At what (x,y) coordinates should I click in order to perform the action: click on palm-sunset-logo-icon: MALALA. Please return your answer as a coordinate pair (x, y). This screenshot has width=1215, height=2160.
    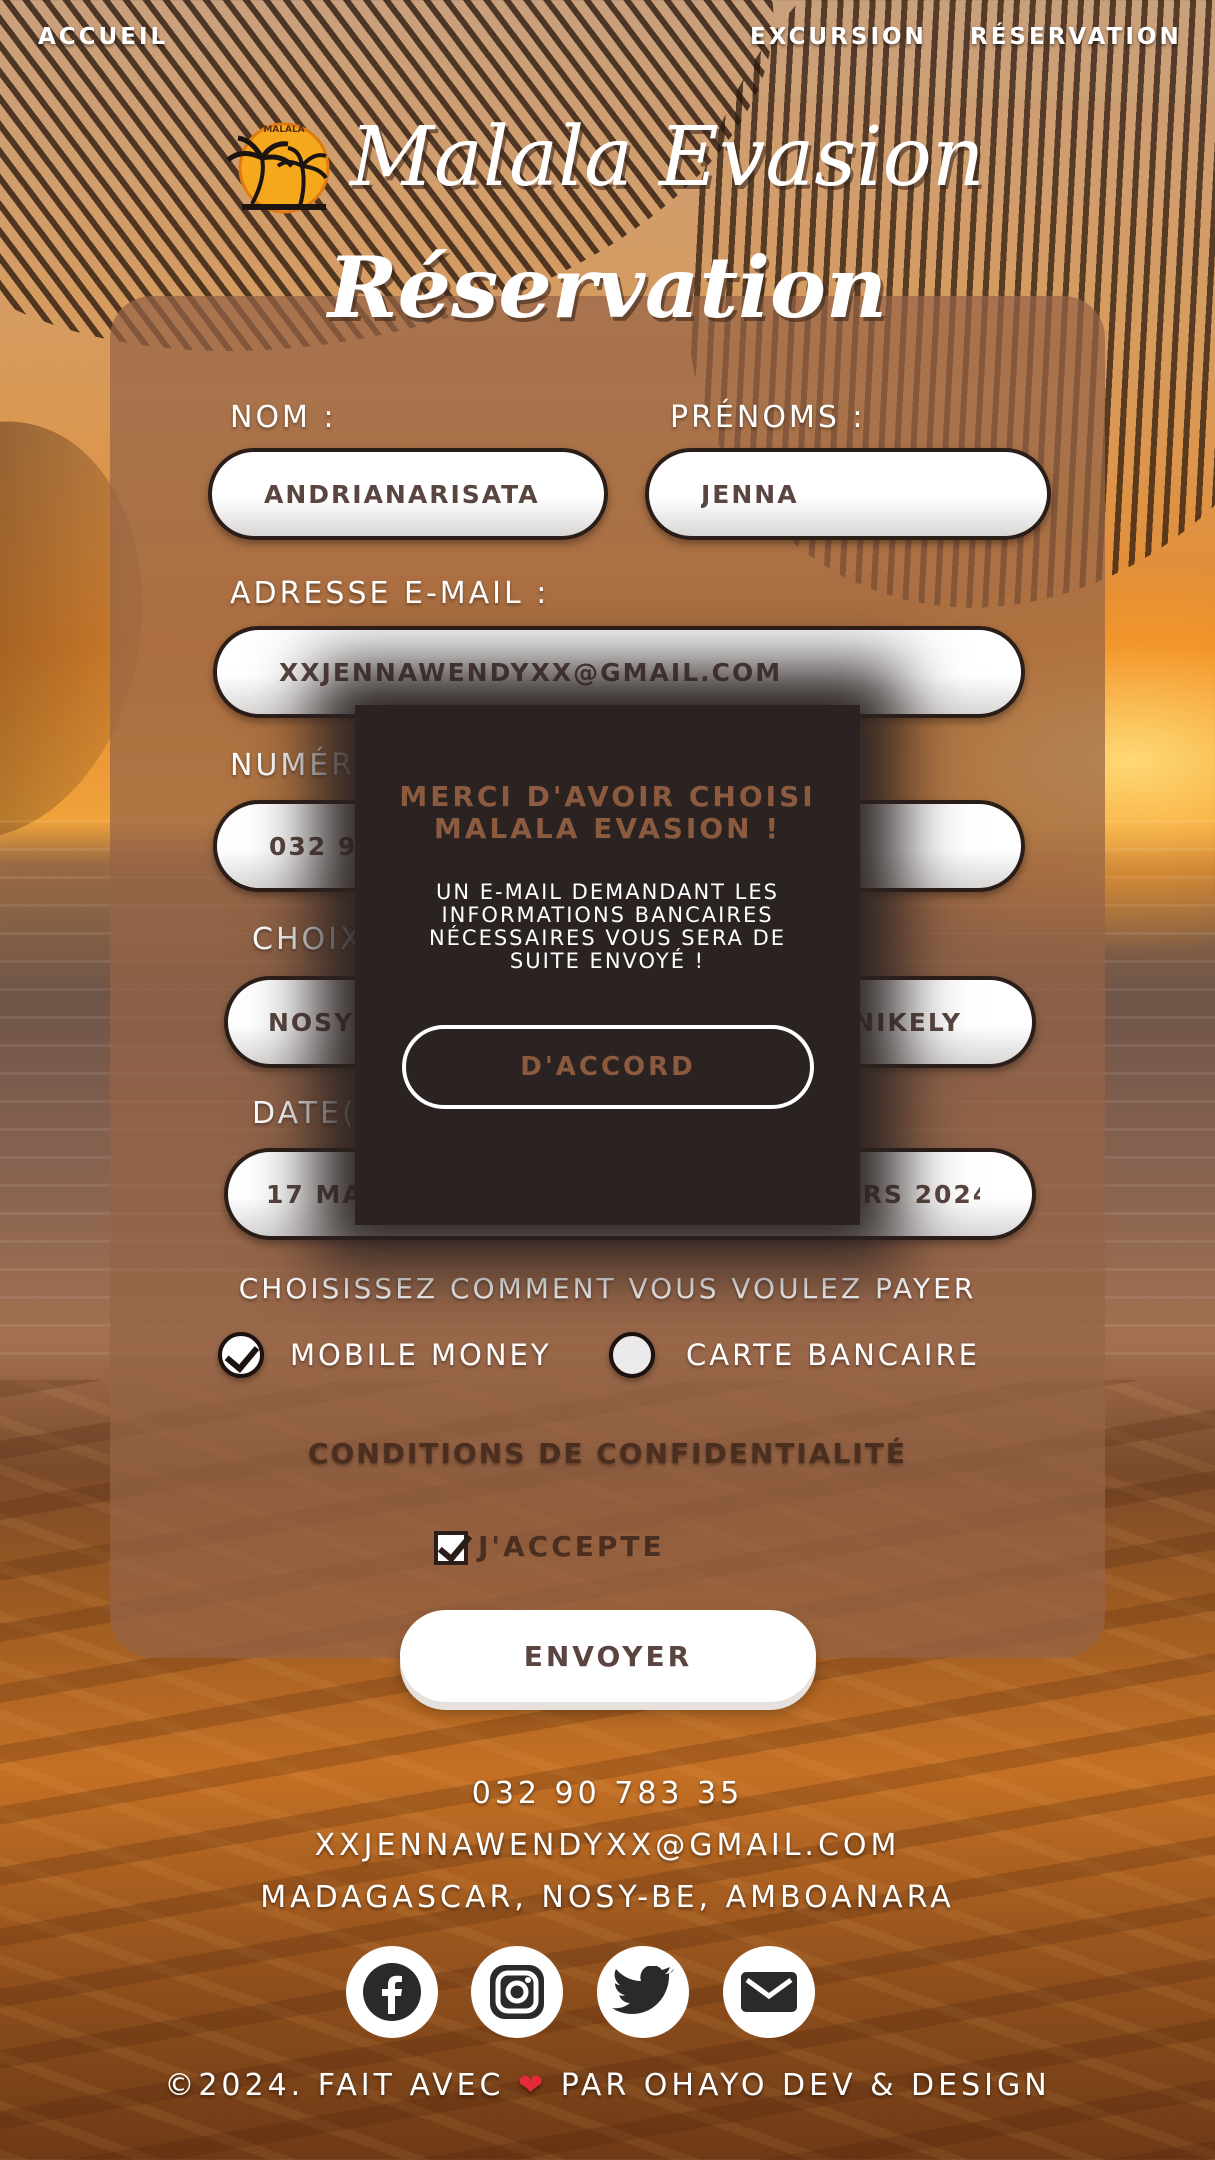
    Looking at the image, I should click on (278, 168).